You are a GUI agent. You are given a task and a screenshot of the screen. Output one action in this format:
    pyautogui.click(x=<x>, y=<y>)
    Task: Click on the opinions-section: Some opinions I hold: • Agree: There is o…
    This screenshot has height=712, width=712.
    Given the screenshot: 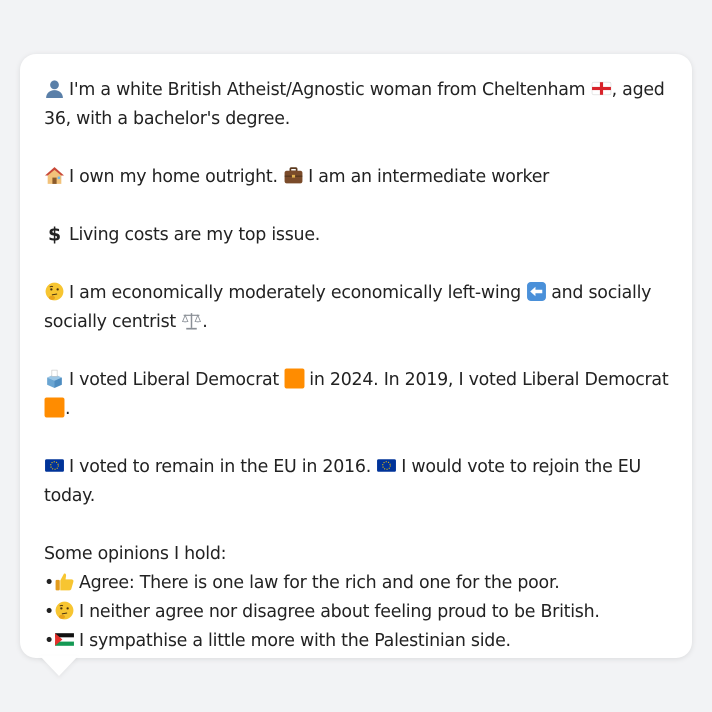 What is the action you would take?
    pyautogui.click(x=358, y=598)
    